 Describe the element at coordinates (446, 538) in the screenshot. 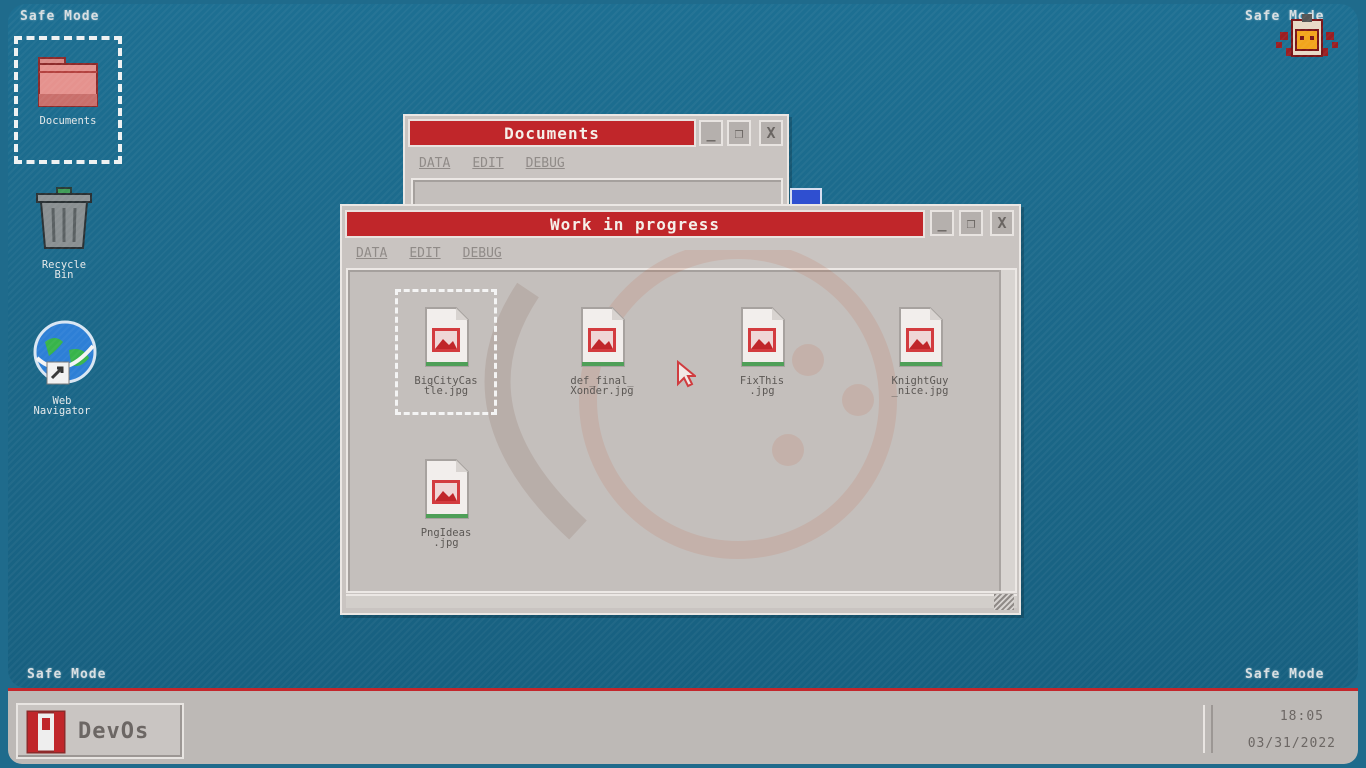

I see `file-name: PngIdeas .jpg` at that location.